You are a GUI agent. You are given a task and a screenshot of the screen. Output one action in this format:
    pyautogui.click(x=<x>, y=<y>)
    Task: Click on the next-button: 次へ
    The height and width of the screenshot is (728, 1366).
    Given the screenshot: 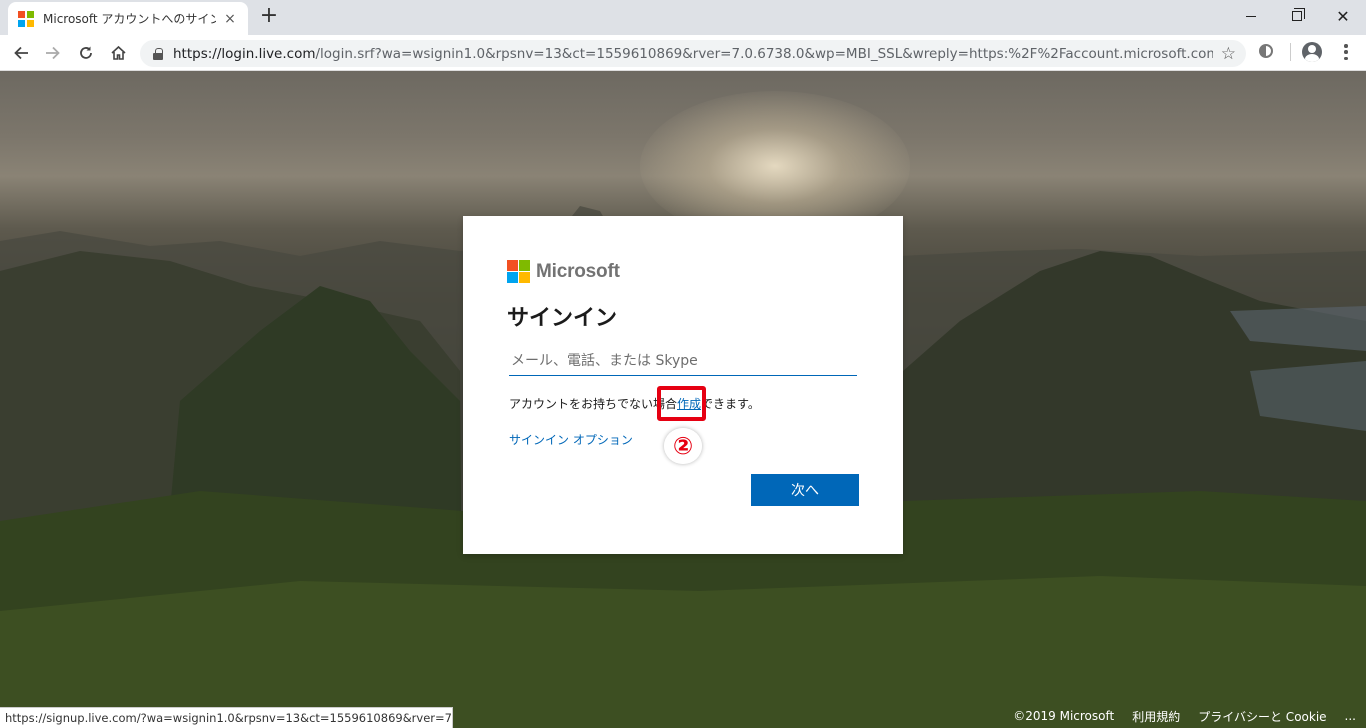 What is the action you would take?
    pyautogui.click(x=805, y=490)
    